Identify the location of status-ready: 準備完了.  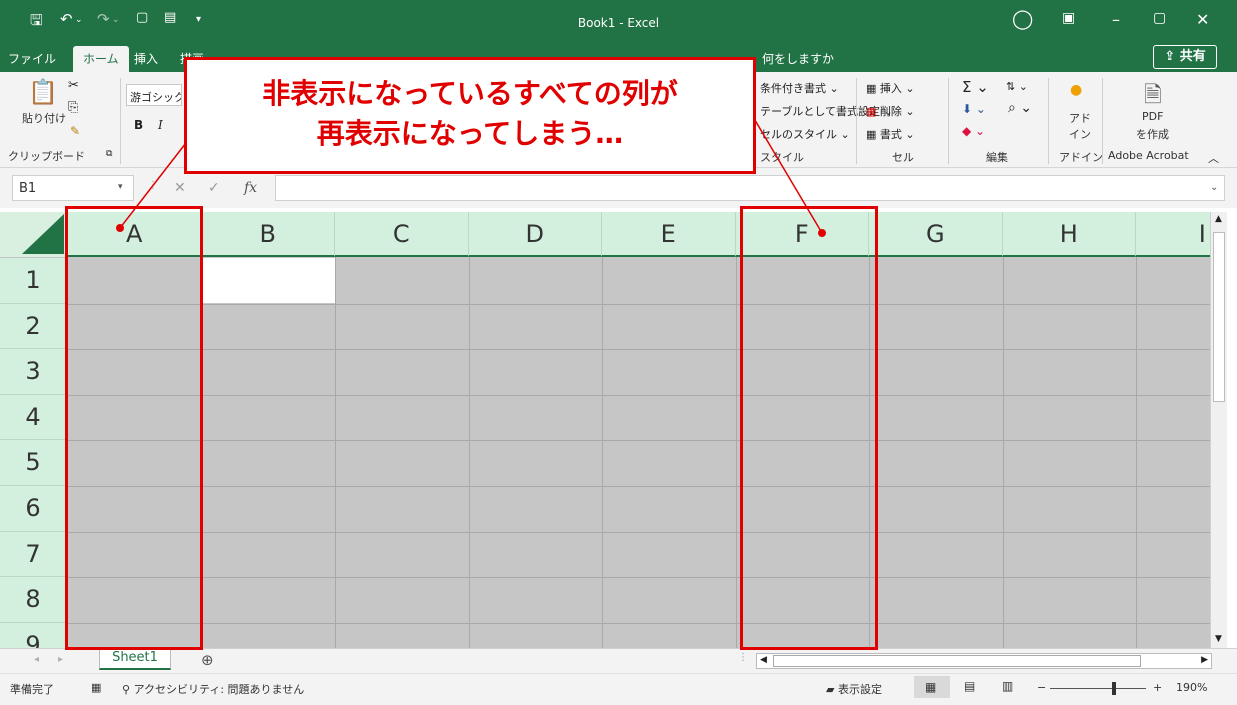
(32, 689).